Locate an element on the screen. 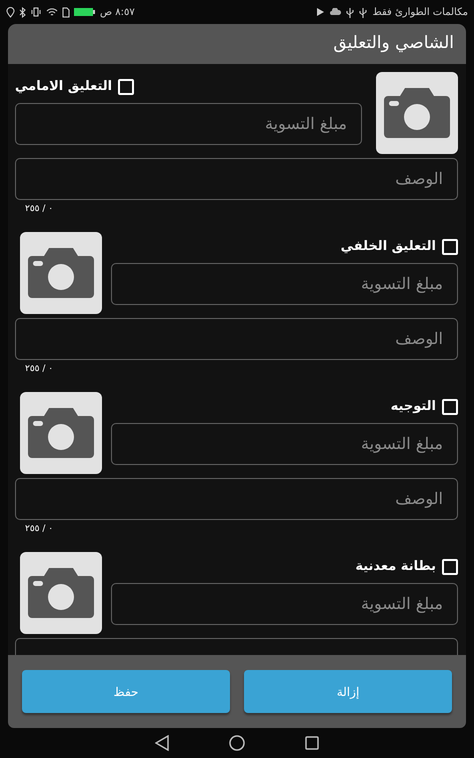 This screenshot has width=474, height=758. checkbox-label: التعليق الخلفي is located at coordinates (388, 247).